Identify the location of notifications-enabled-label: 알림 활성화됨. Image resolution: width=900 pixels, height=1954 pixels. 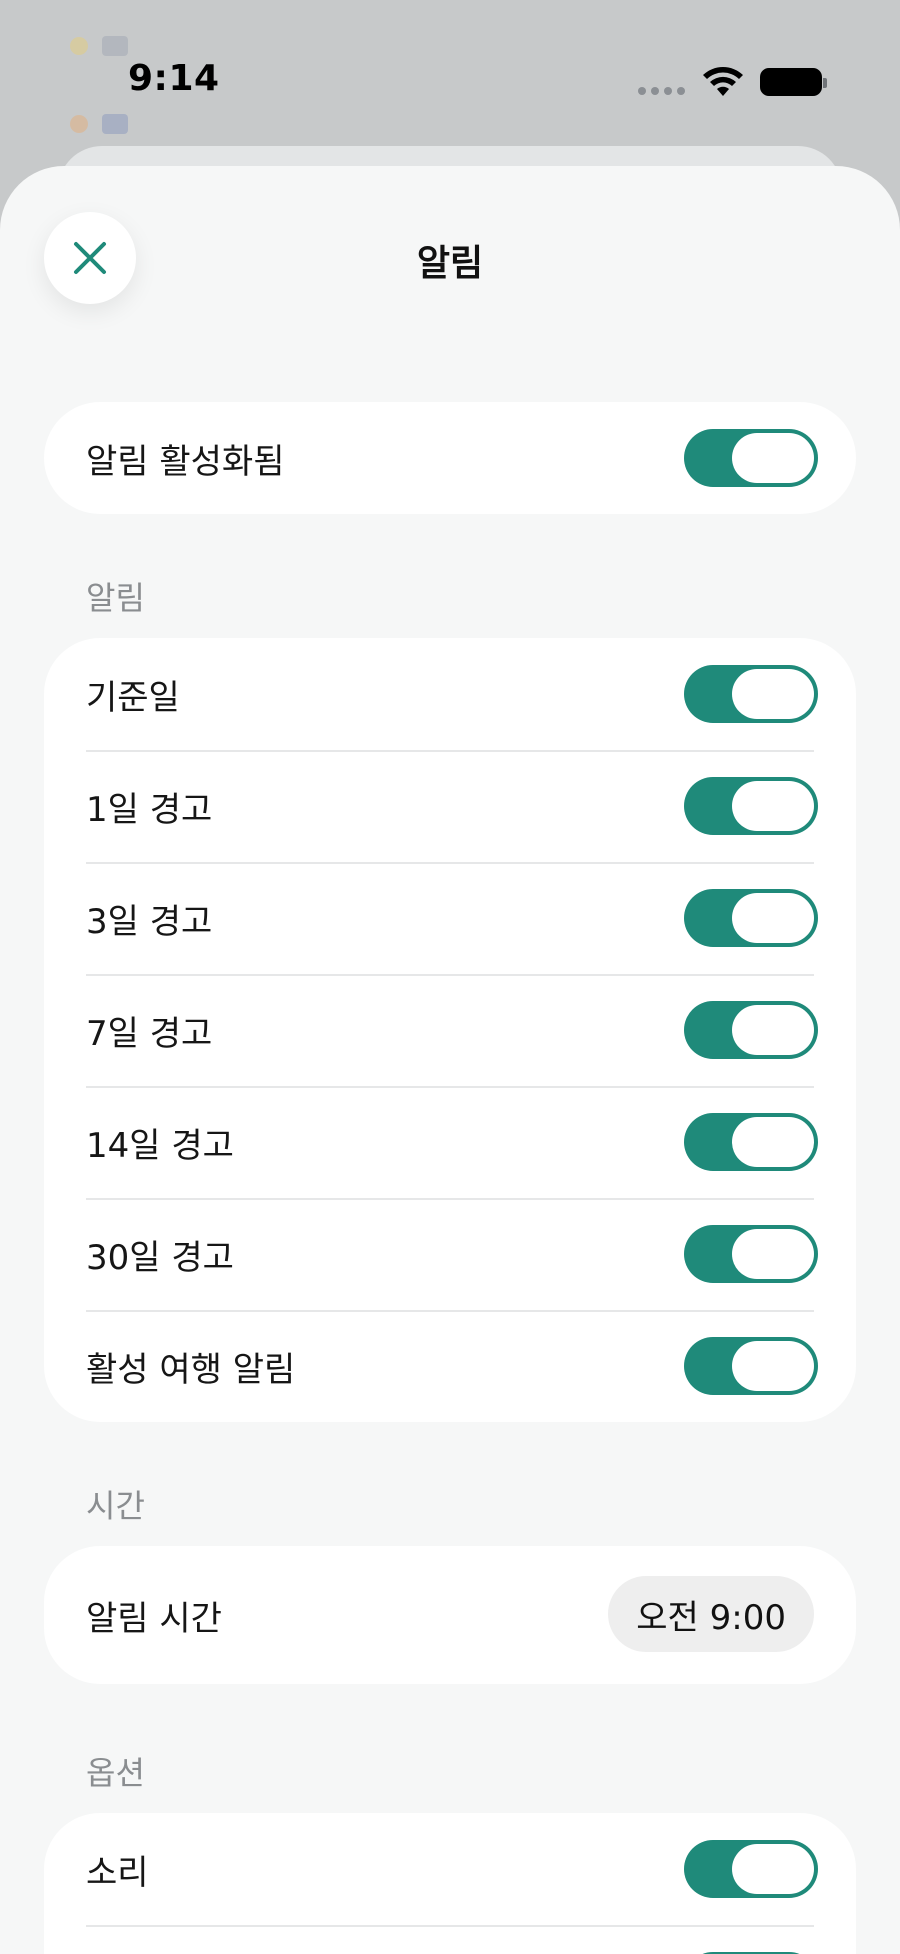
(185, 461).